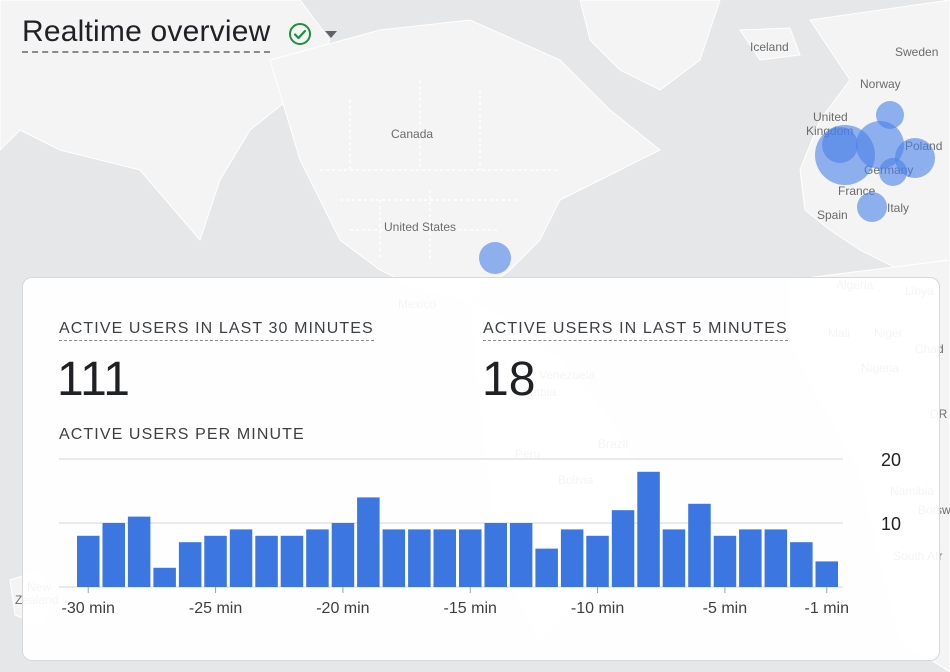  I want to click on map-label: United, so click(830, 117).